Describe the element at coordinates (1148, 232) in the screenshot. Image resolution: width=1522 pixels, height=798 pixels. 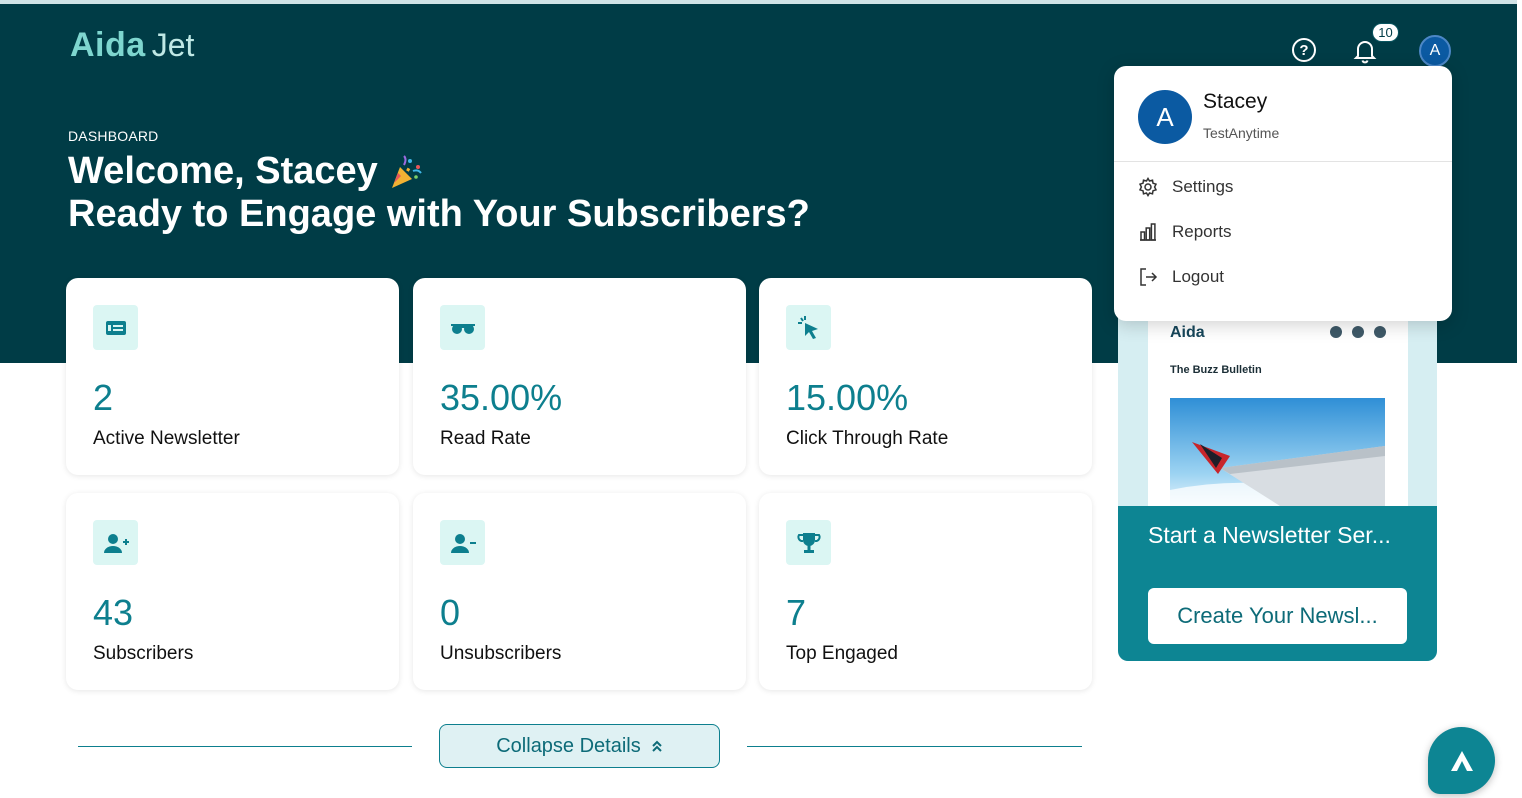
I see `bar-chart-icon` at that location.